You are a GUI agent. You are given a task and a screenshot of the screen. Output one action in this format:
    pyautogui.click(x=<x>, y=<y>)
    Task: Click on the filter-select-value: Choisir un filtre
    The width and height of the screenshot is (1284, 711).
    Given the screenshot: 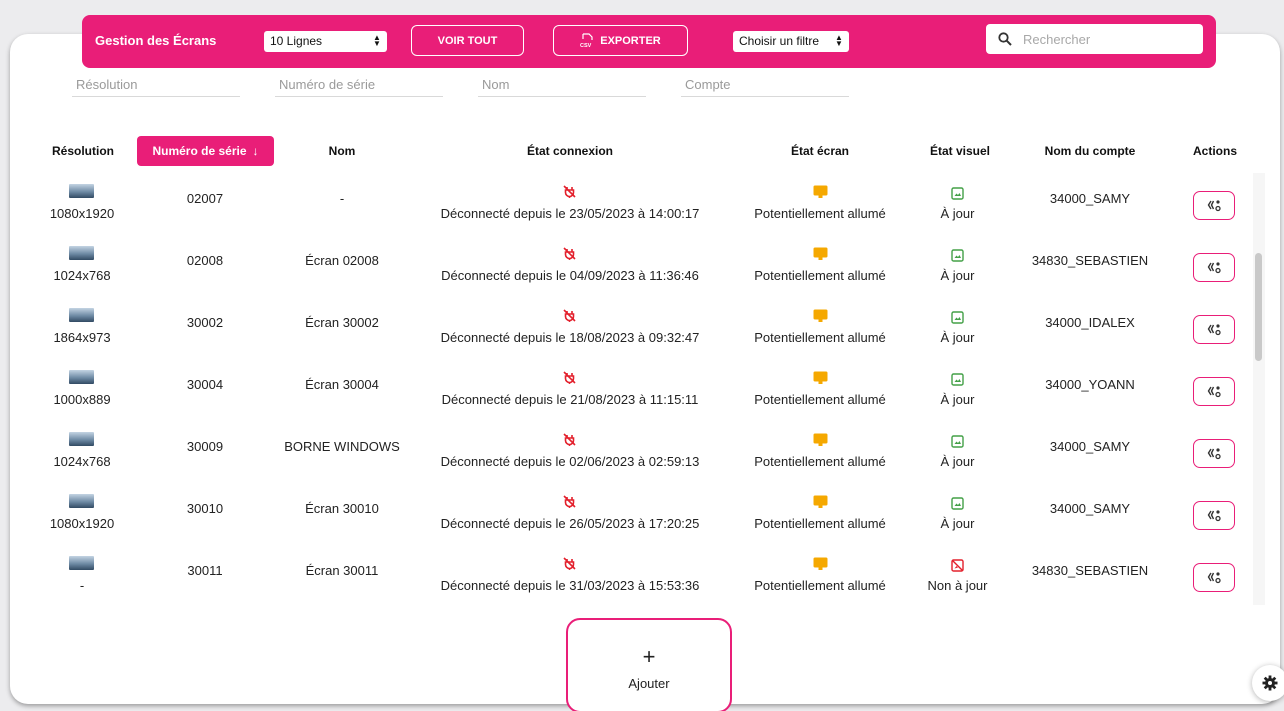 What is the action you would take?
    pyautogui.click(x=779, y=41)
    